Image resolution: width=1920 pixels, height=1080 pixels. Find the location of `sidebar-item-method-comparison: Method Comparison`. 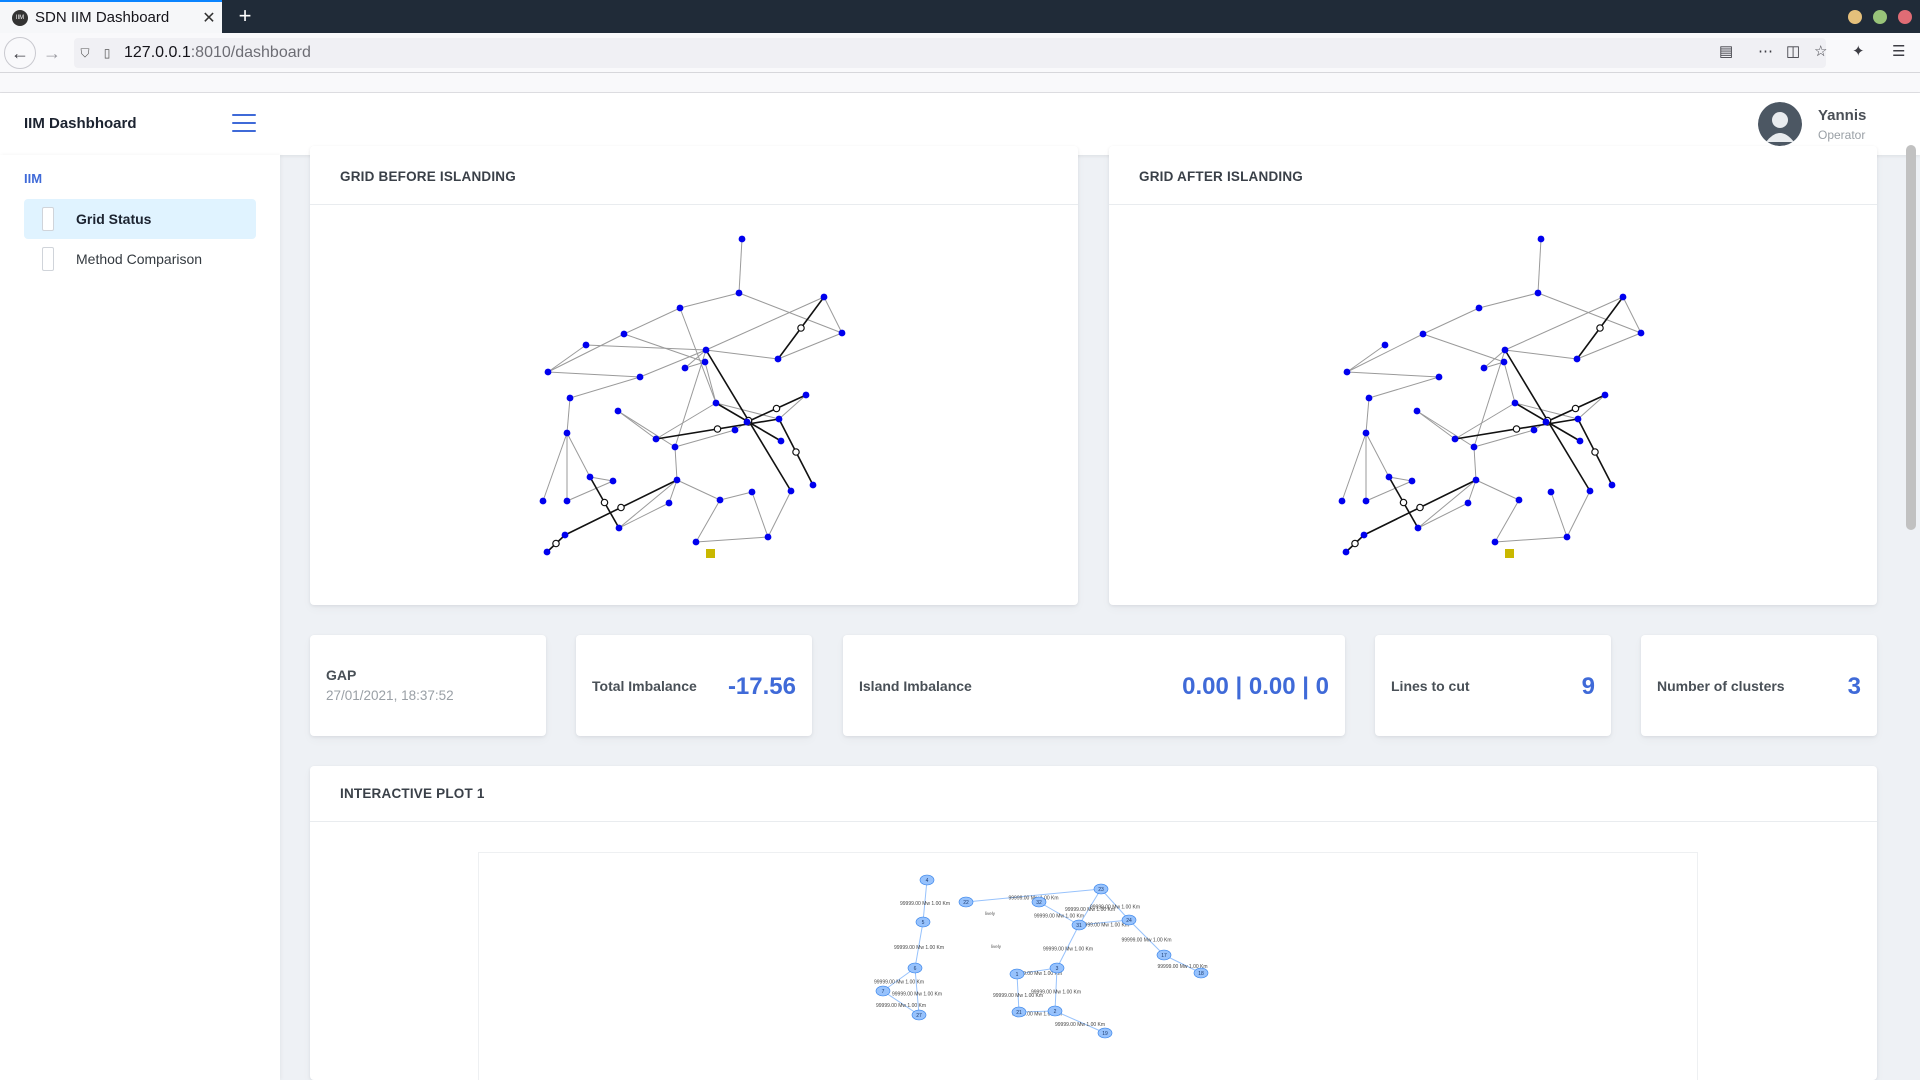

sidebar-item-method-comparison: Method Comparison is located at coordinates (140, 259).